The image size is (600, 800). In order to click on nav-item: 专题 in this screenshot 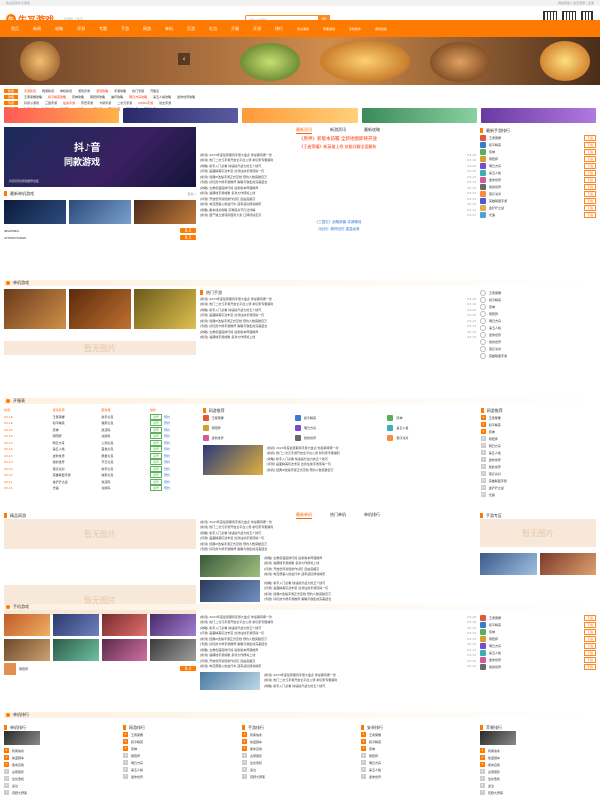, I will do `click(103, 29)`.